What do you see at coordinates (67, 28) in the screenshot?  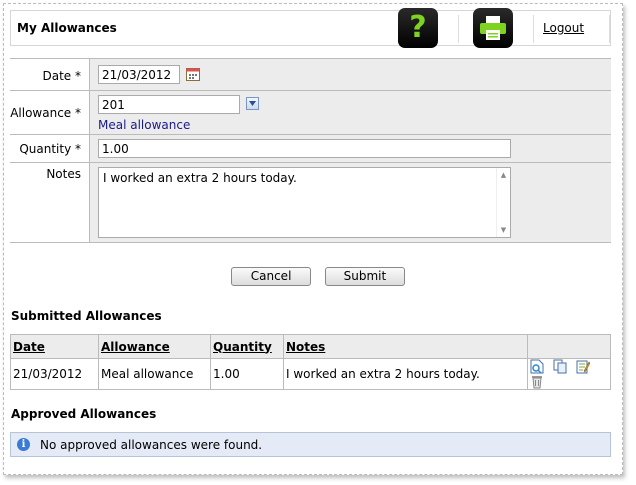 I see `page-title: My Allowances` at bounding box center [67, 28].